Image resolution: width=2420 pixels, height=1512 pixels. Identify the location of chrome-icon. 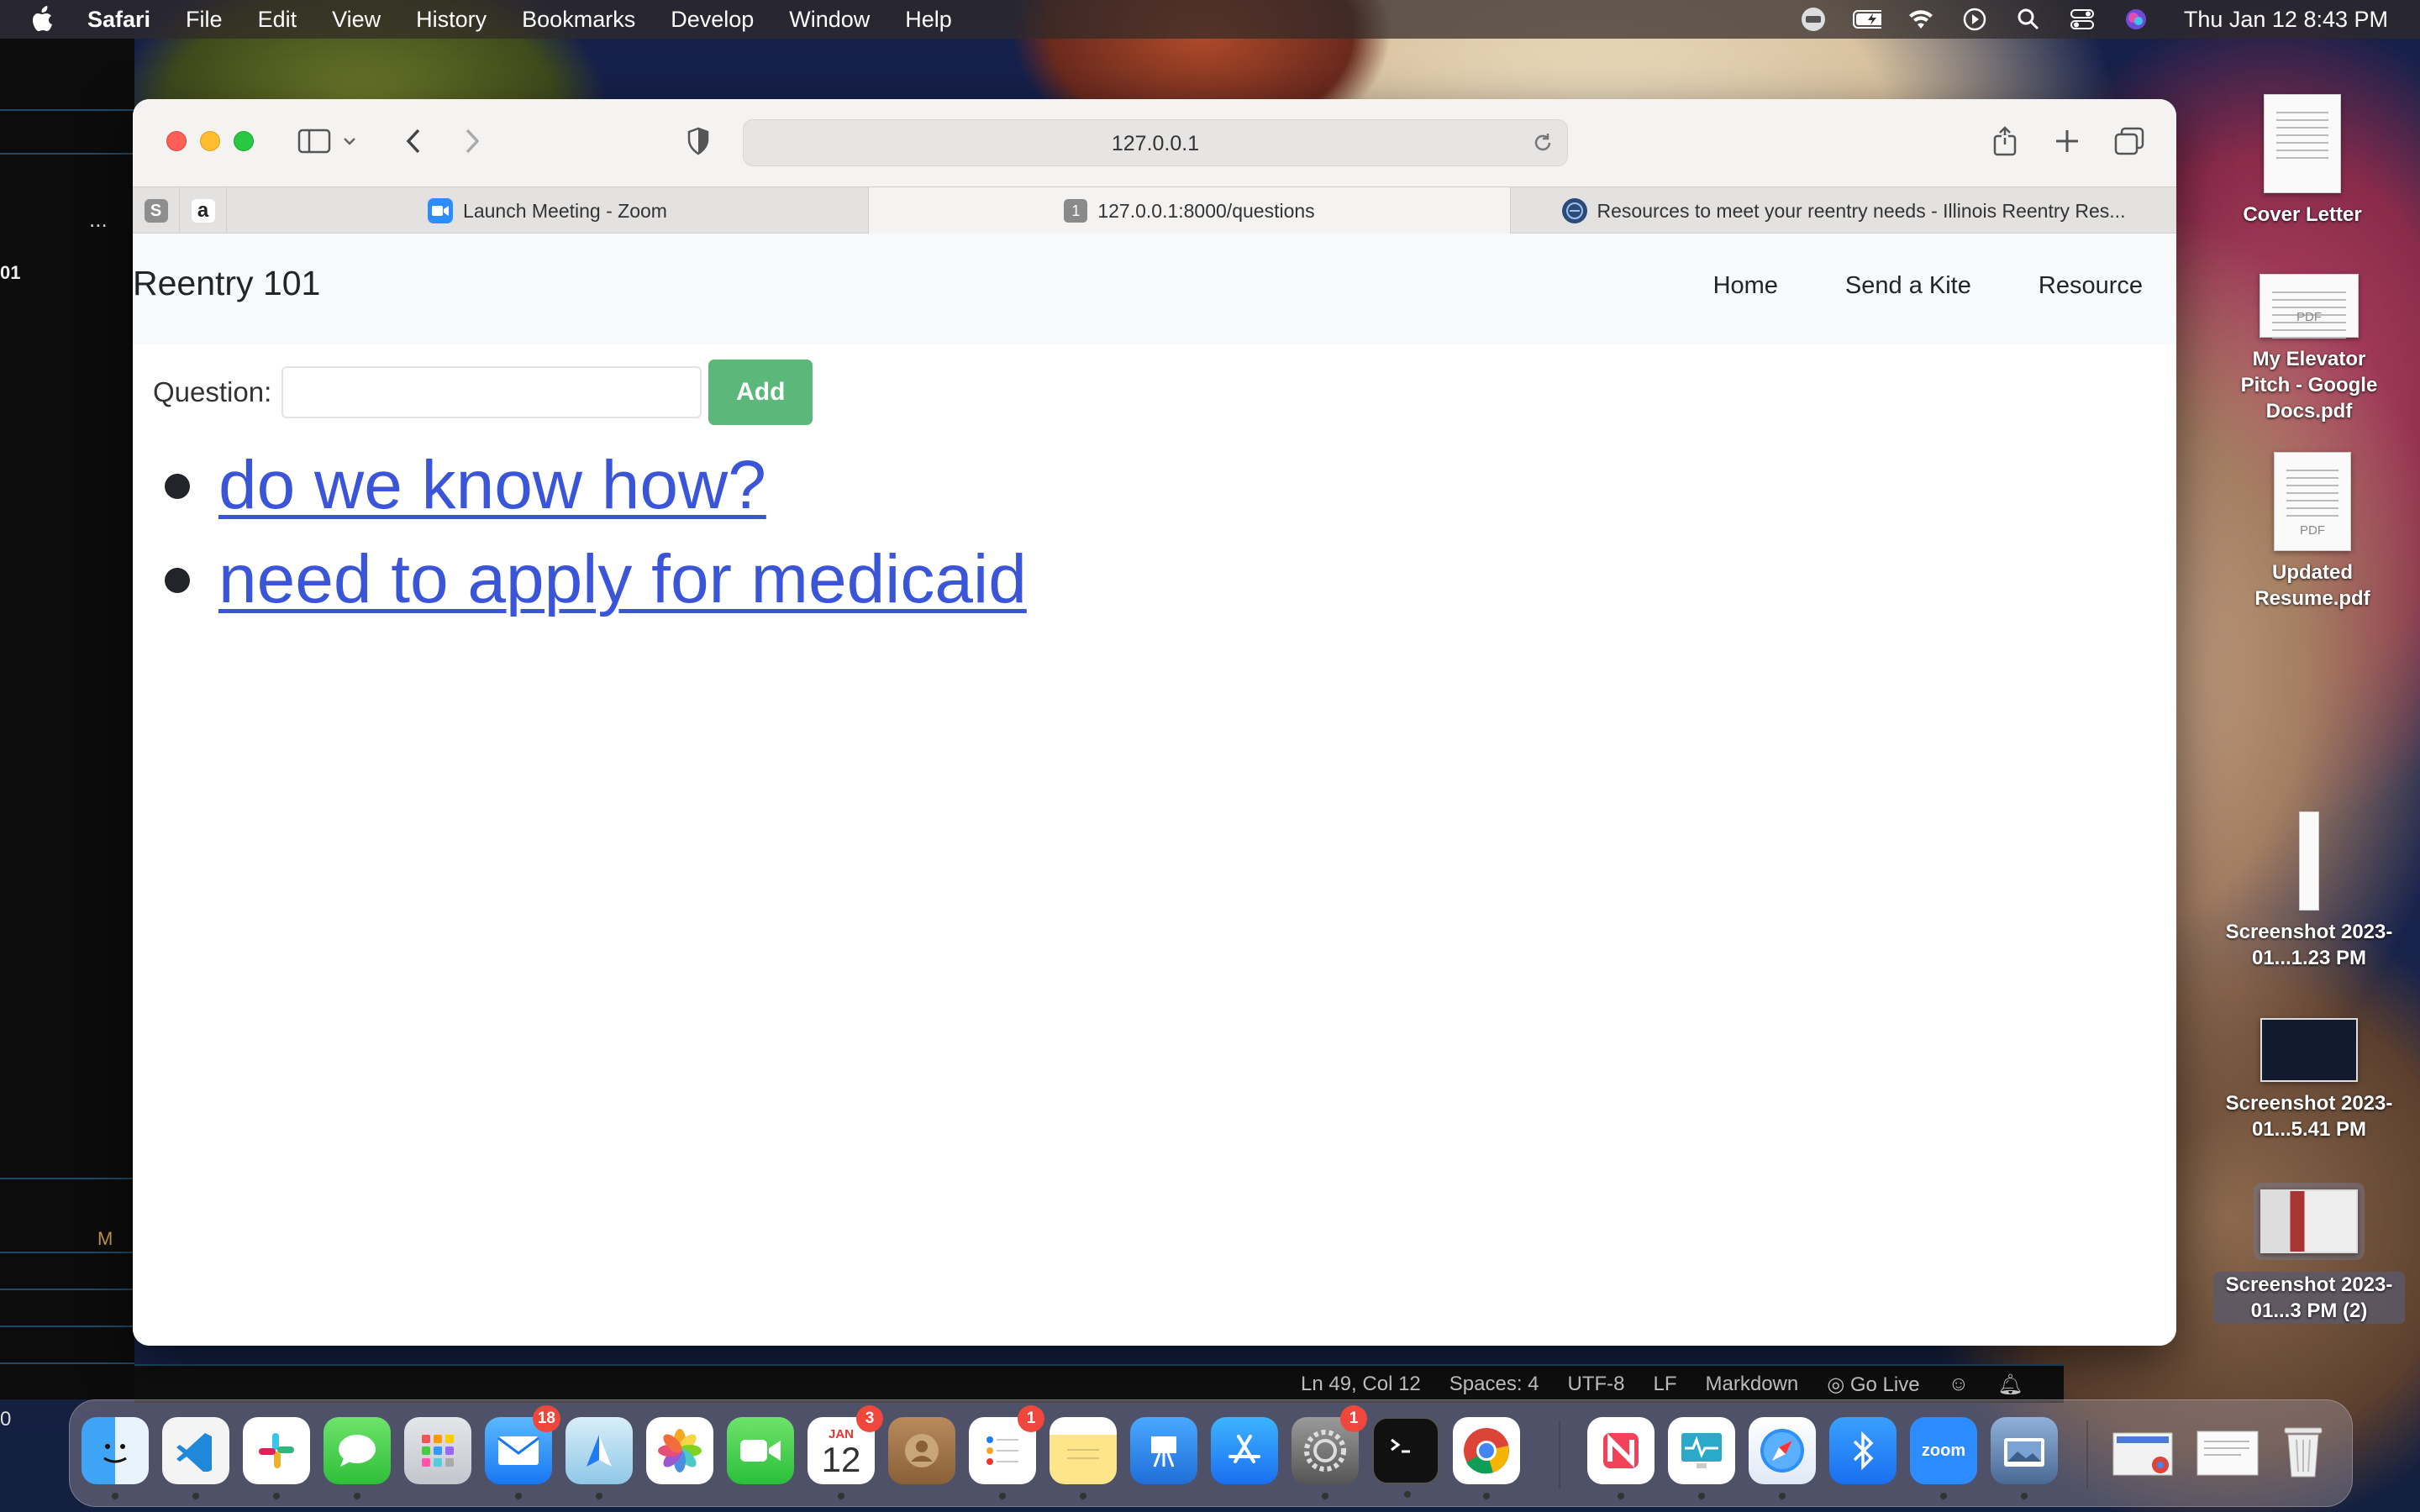
(1486, 1458).